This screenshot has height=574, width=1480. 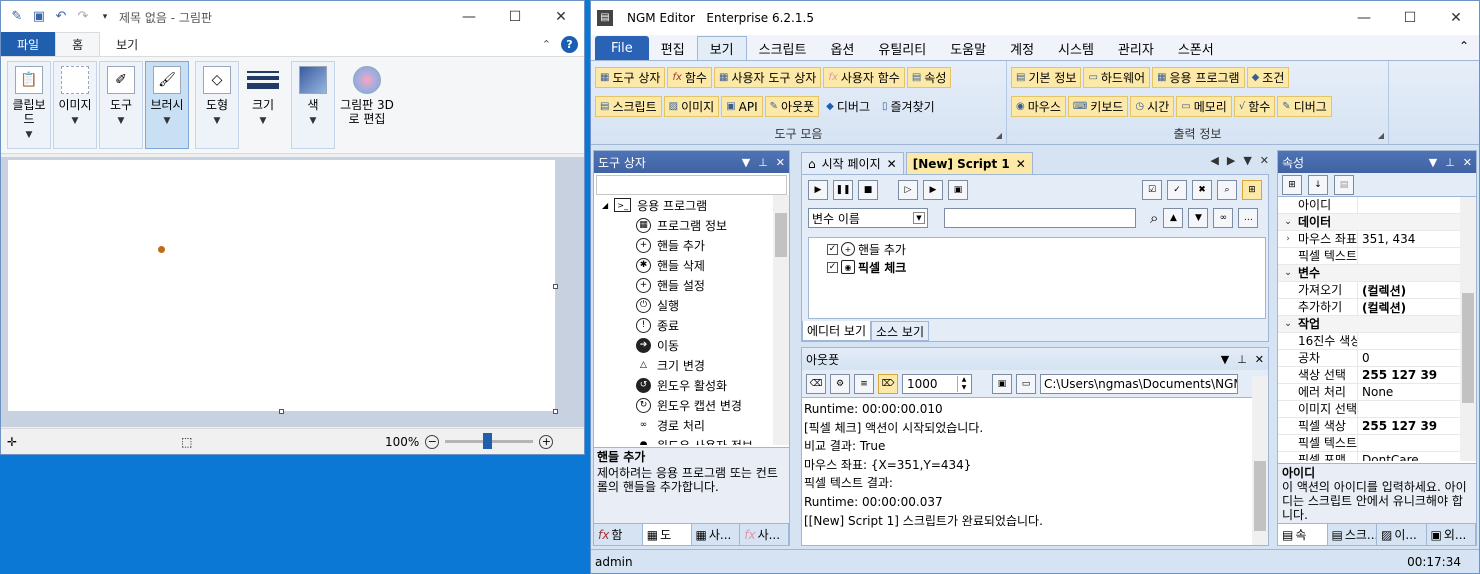 I want to click on log-count-stepper: 1000 ▲ ▼, so click(x=937, y=383).